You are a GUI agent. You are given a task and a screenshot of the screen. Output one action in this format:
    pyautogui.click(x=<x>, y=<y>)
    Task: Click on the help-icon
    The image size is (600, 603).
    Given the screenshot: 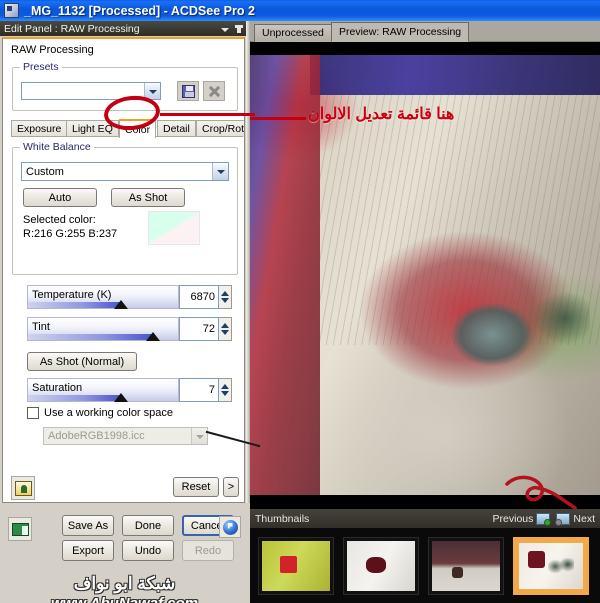 What is the action you would take?
    pyautogui.click(x=230, y=527)
    